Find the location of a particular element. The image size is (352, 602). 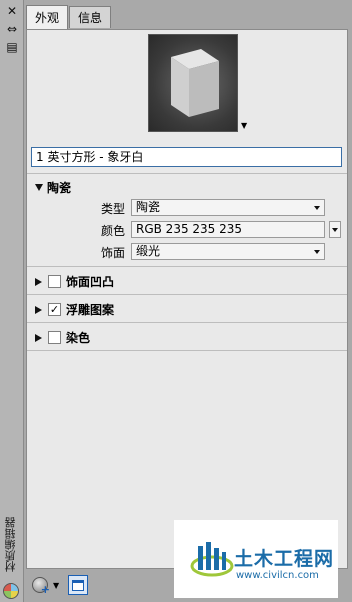

auto-hide-icon: ⇔ is located at coordinates (12, 29).